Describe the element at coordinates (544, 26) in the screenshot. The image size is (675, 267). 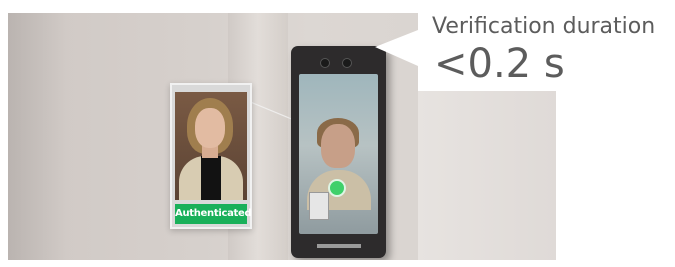
I see `callout-title: Verification duration` at that location.